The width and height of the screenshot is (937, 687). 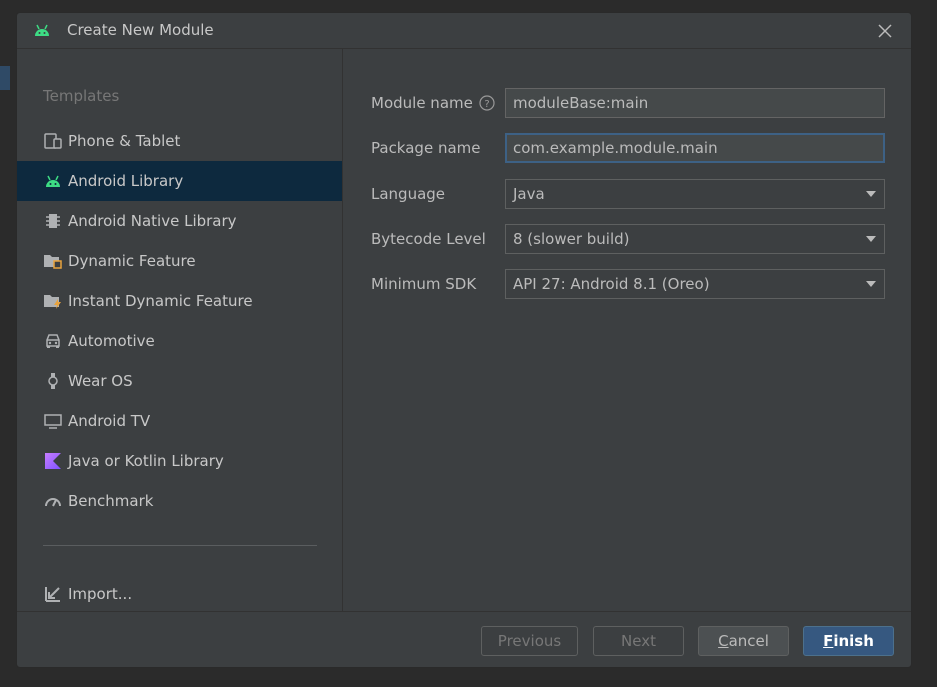 I want to click on module-name-row: Module name ?, so click(x=438, y=103).